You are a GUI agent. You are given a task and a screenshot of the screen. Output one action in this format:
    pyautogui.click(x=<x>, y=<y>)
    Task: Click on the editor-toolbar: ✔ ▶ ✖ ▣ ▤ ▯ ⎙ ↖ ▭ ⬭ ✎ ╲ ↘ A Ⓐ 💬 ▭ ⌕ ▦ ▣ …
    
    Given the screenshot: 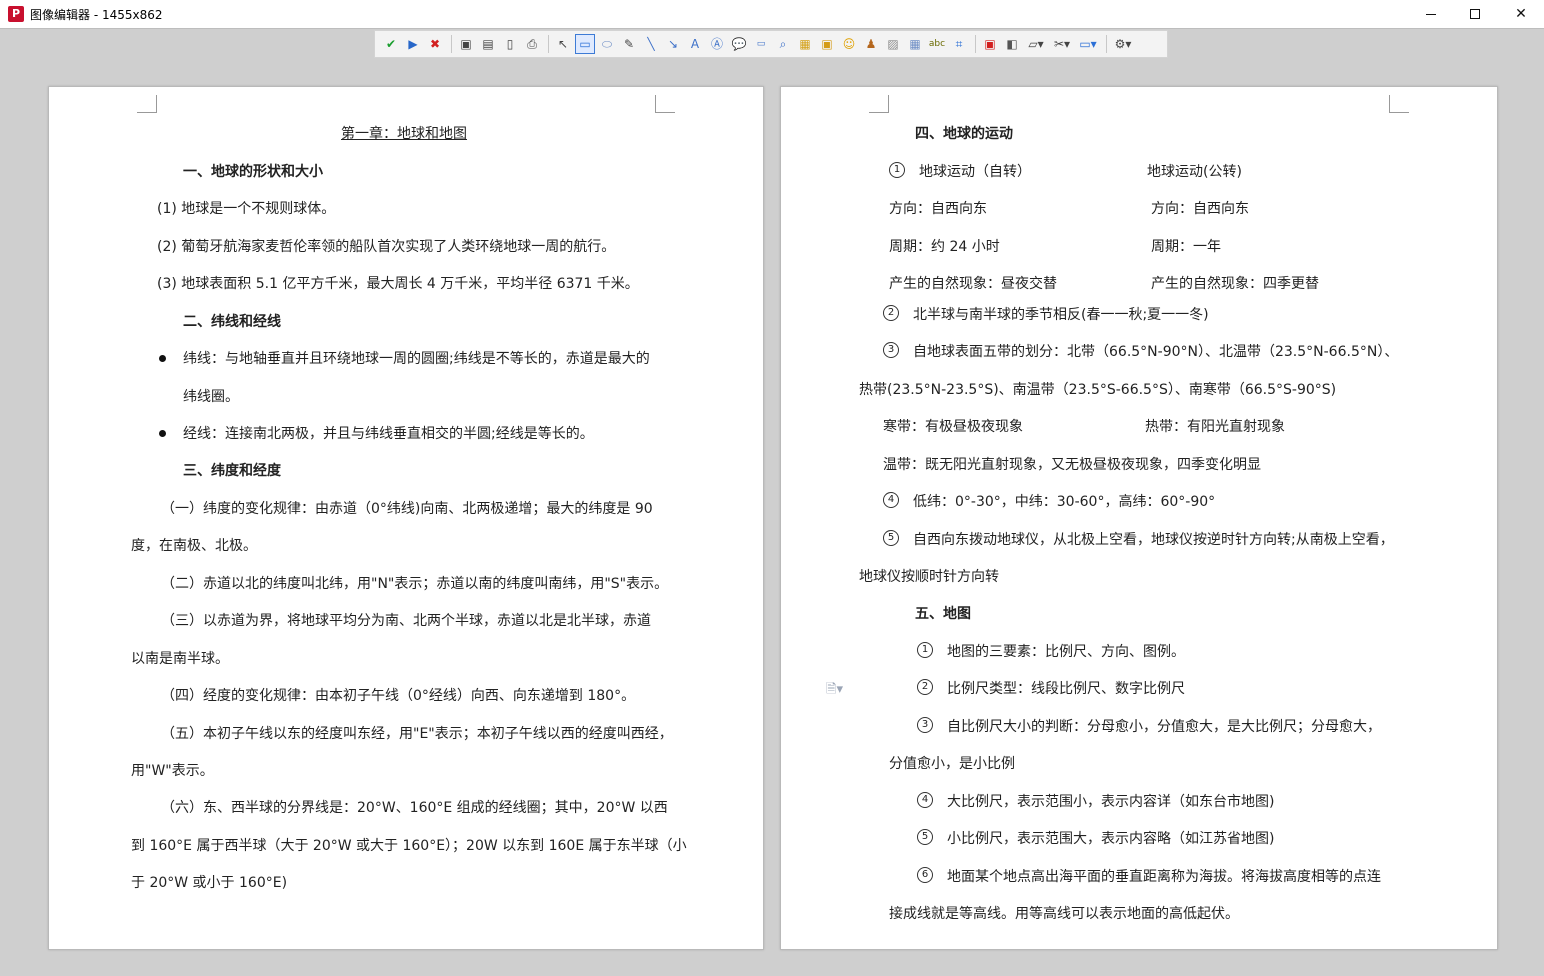 What is the action you would take?
    pyautogui.click(x=771, y=44)
    